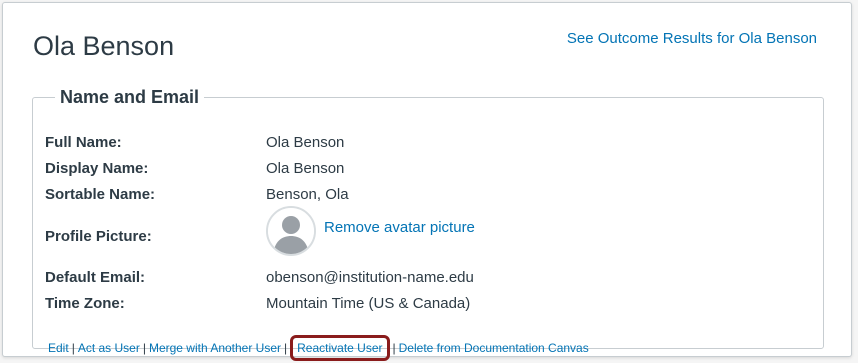 The height and width of the screenshot is (363, 858). I want to click on reactivate-user-link: Reactivate User, so click(339, 348).